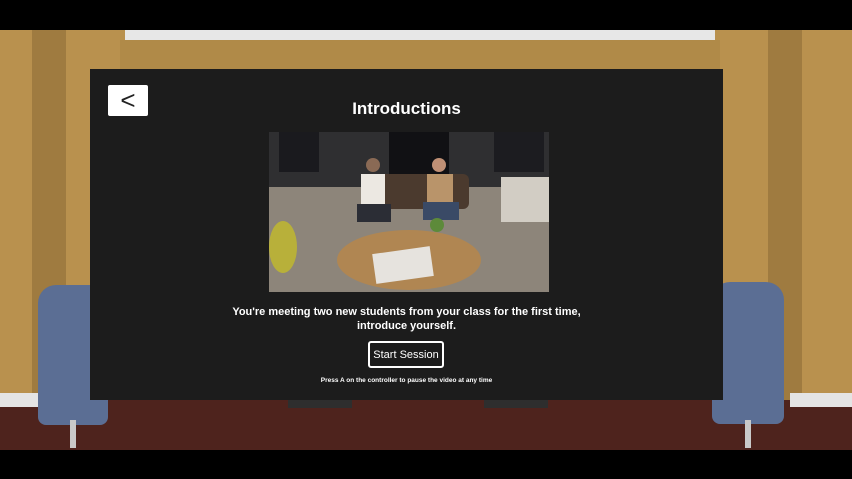  What do you see at coordinates (73, 434) in the screenshot?
I see `left-armchair-leg` at bounding box center [73, 434].